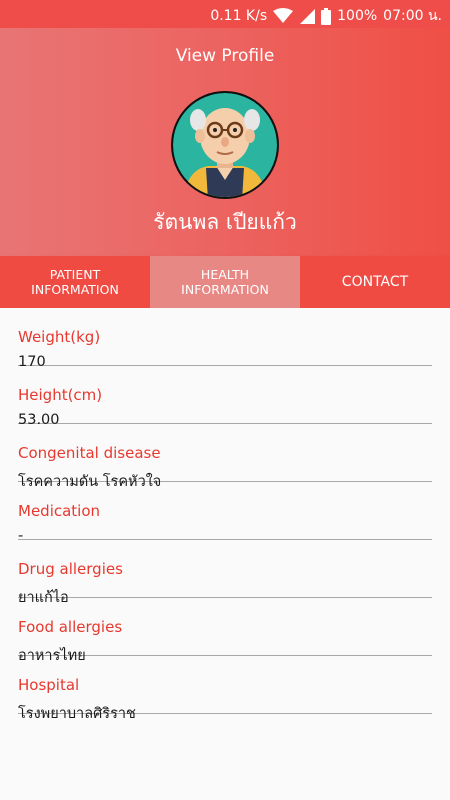 The image size is (450, 800). What do you see at coordinates (283, 15) in the screenshot?
I see `wifi-icon` at bounding box center [283, 15].